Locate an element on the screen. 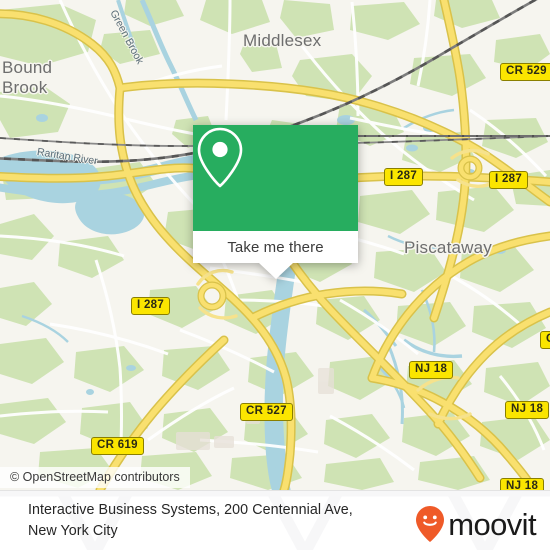  location-callout-card: Take me there is located at coordinates (275, 202).